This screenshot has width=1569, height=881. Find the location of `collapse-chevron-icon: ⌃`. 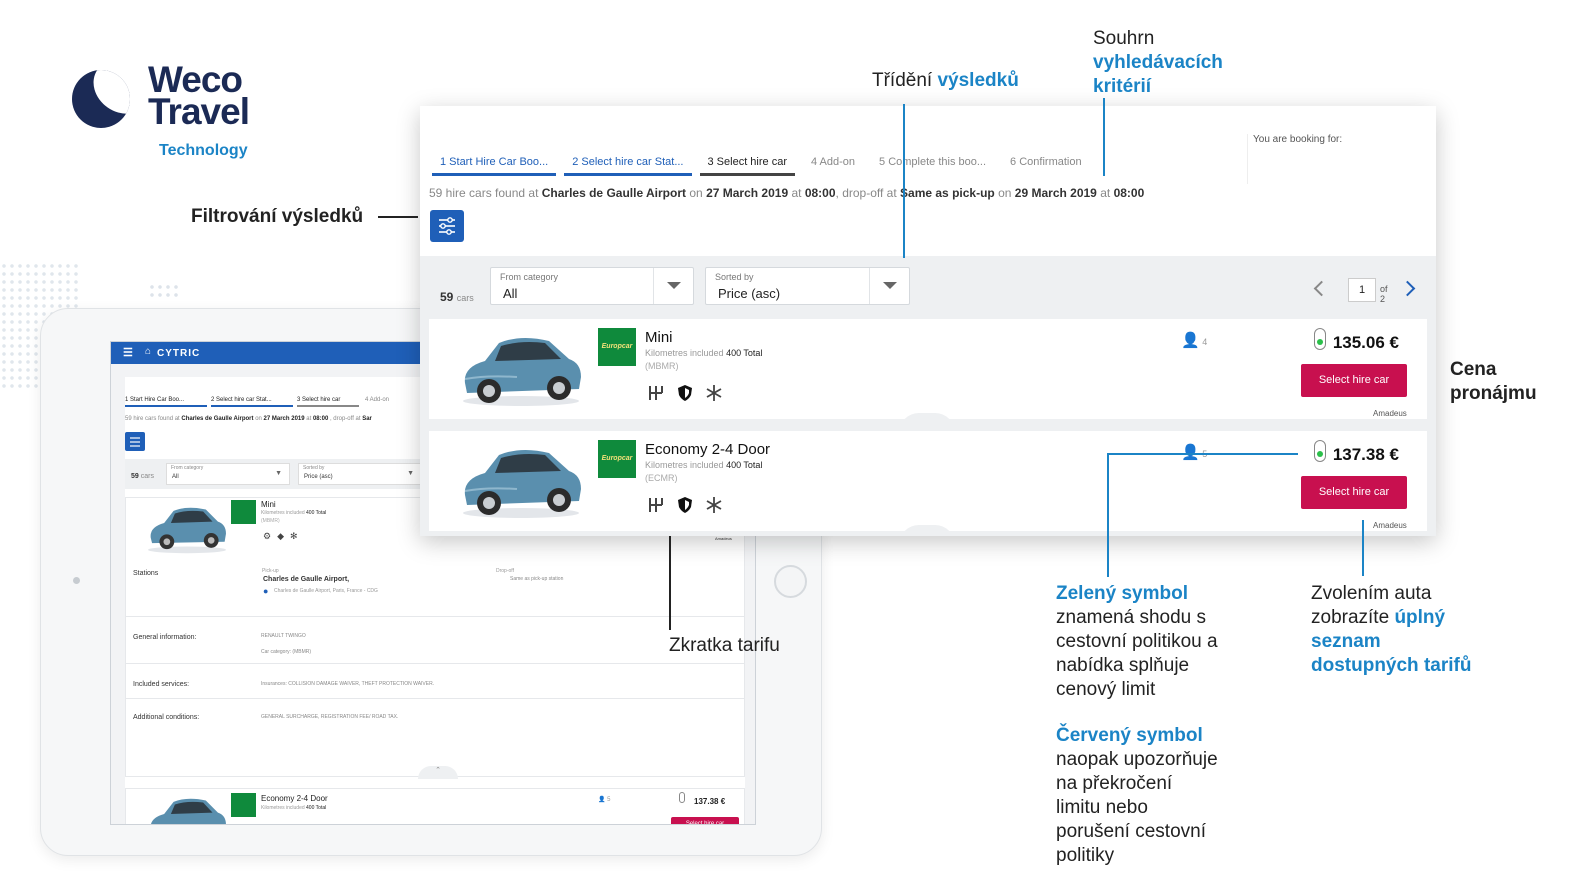

collapse-chevron-icon: ⌃ is located at coordinates (438, 772).